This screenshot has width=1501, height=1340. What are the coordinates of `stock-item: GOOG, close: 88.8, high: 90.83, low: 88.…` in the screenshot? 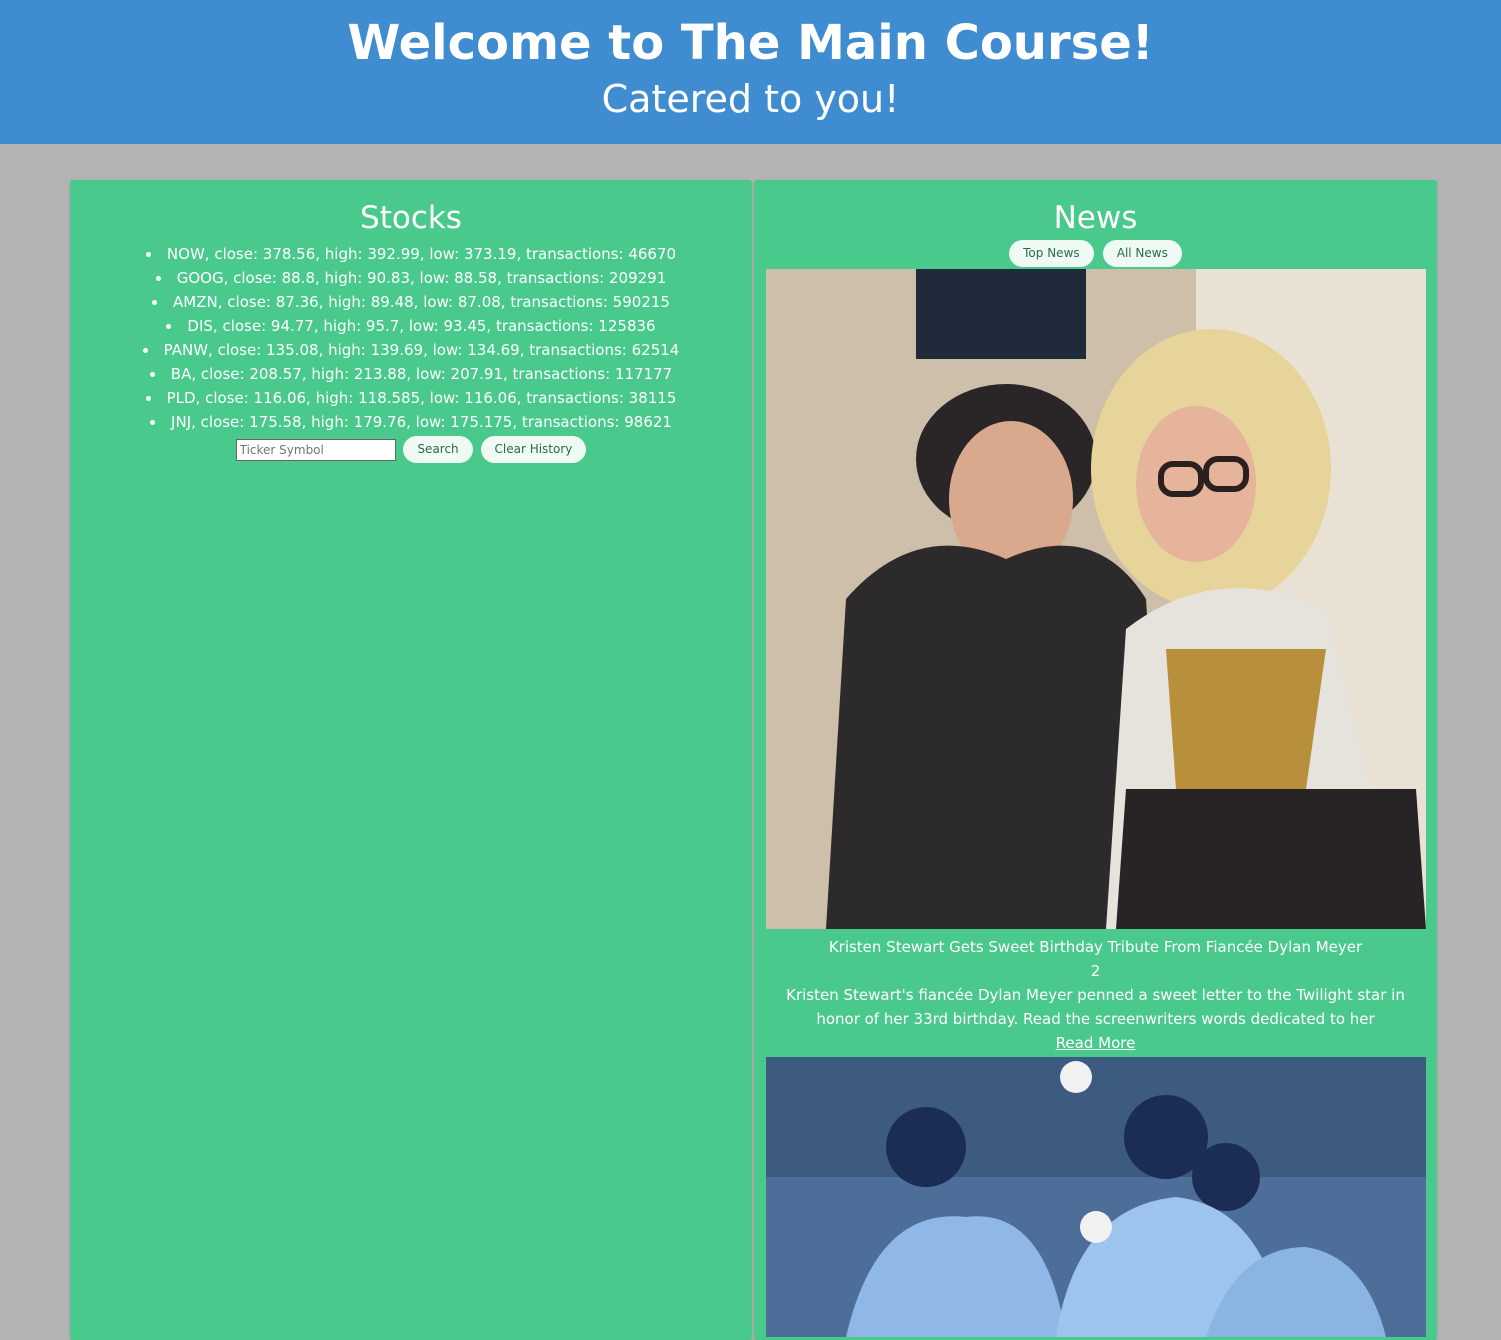 It's located at (411, 278).